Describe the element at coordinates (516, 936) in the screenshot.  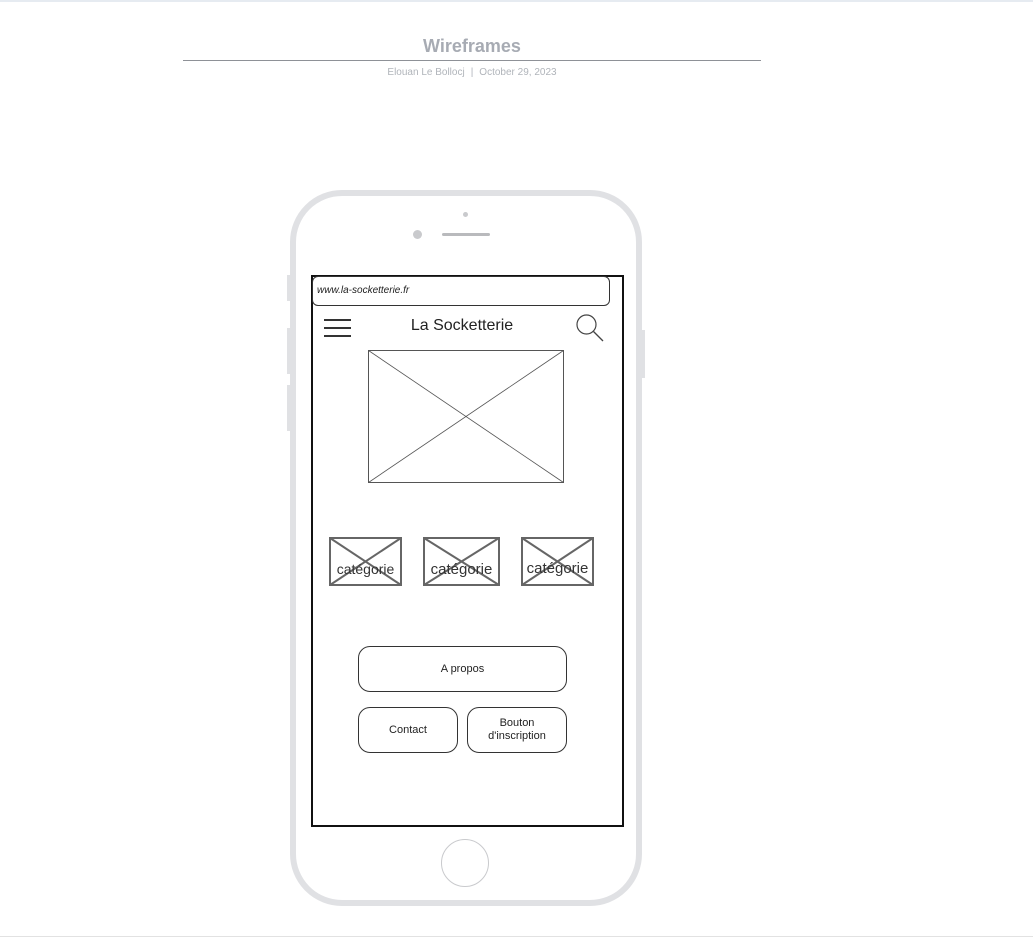
I see `bottom-divider` at that location.